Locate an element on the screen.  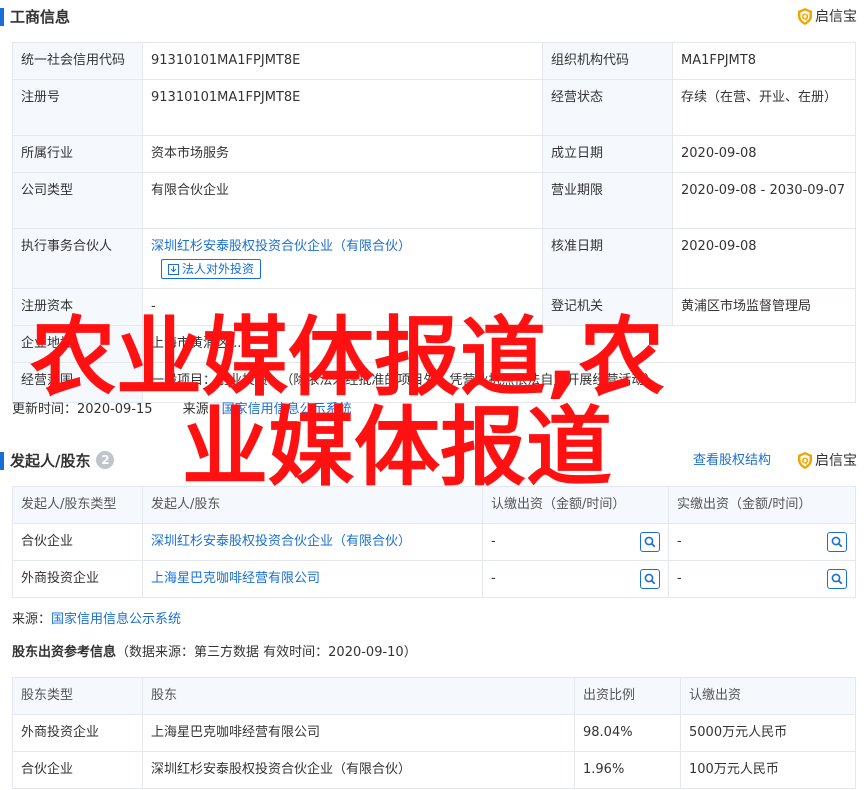
managing-partner-link: 深圳红杉安泰股权投资合伙企业（有限合伙） is located at coordinates (342, 247).